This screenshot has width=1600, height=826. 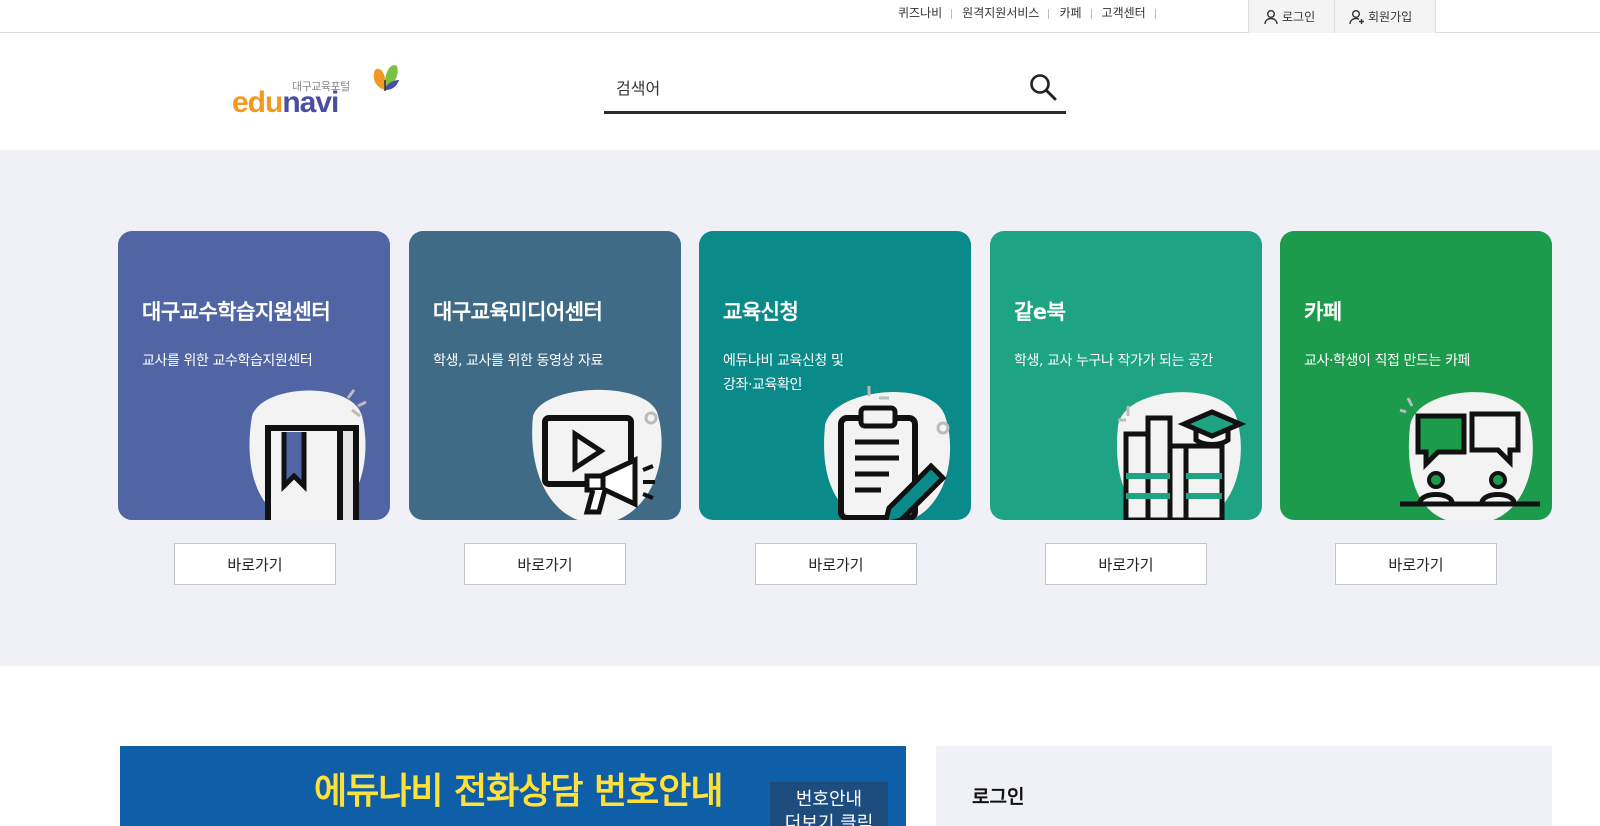 I want to click on book-icon, so click(x=308, y=454).